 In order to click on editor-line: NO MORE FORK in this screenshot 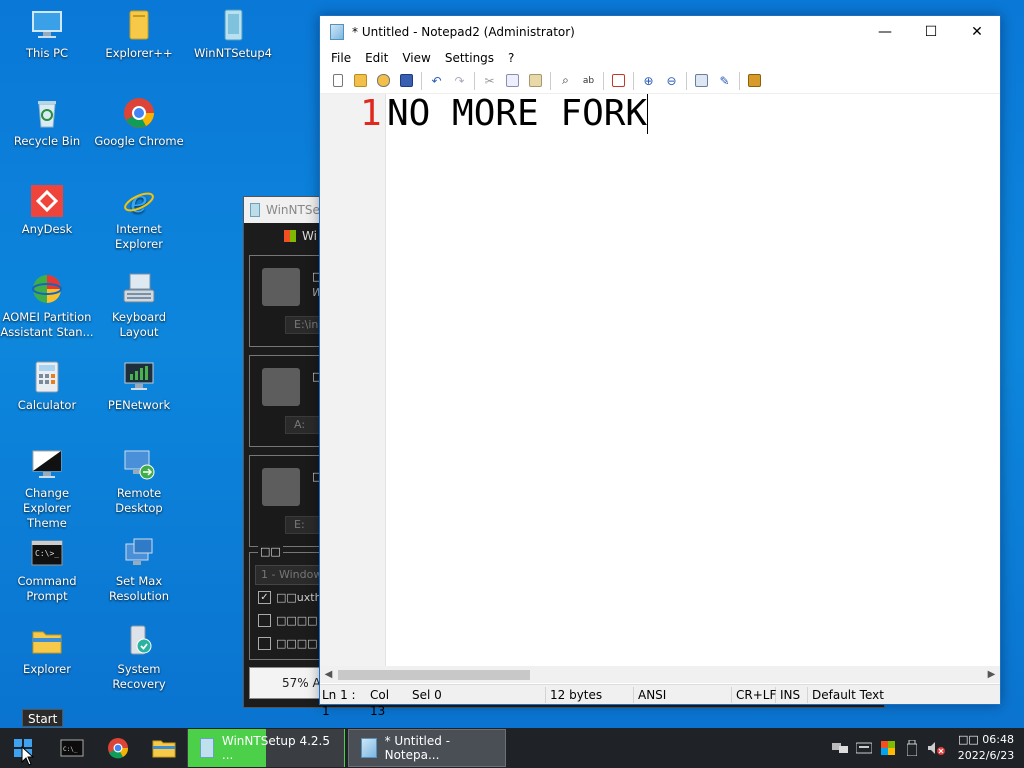, I will do `click(518, 114)`.